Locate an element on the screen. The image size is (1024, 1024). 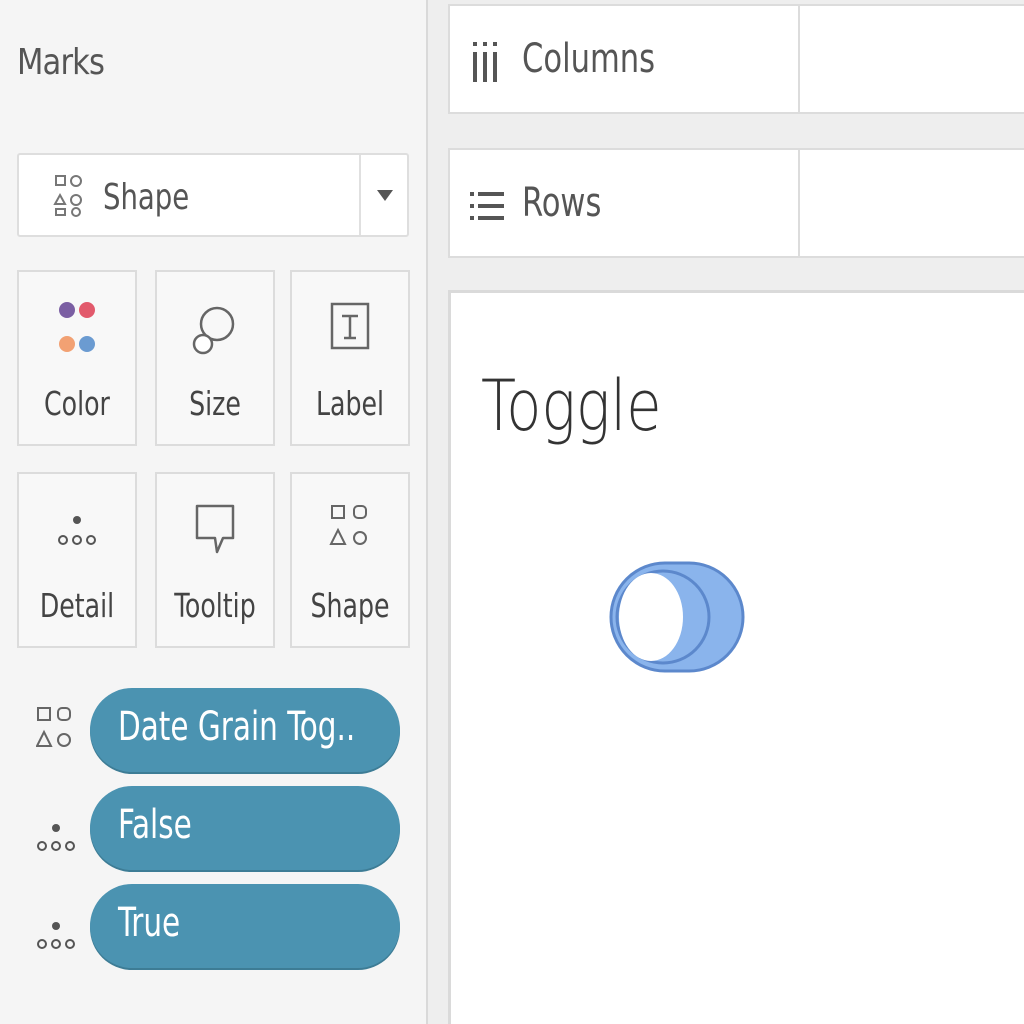
rows-shelf: Rows is located at coordinates (736, 203).